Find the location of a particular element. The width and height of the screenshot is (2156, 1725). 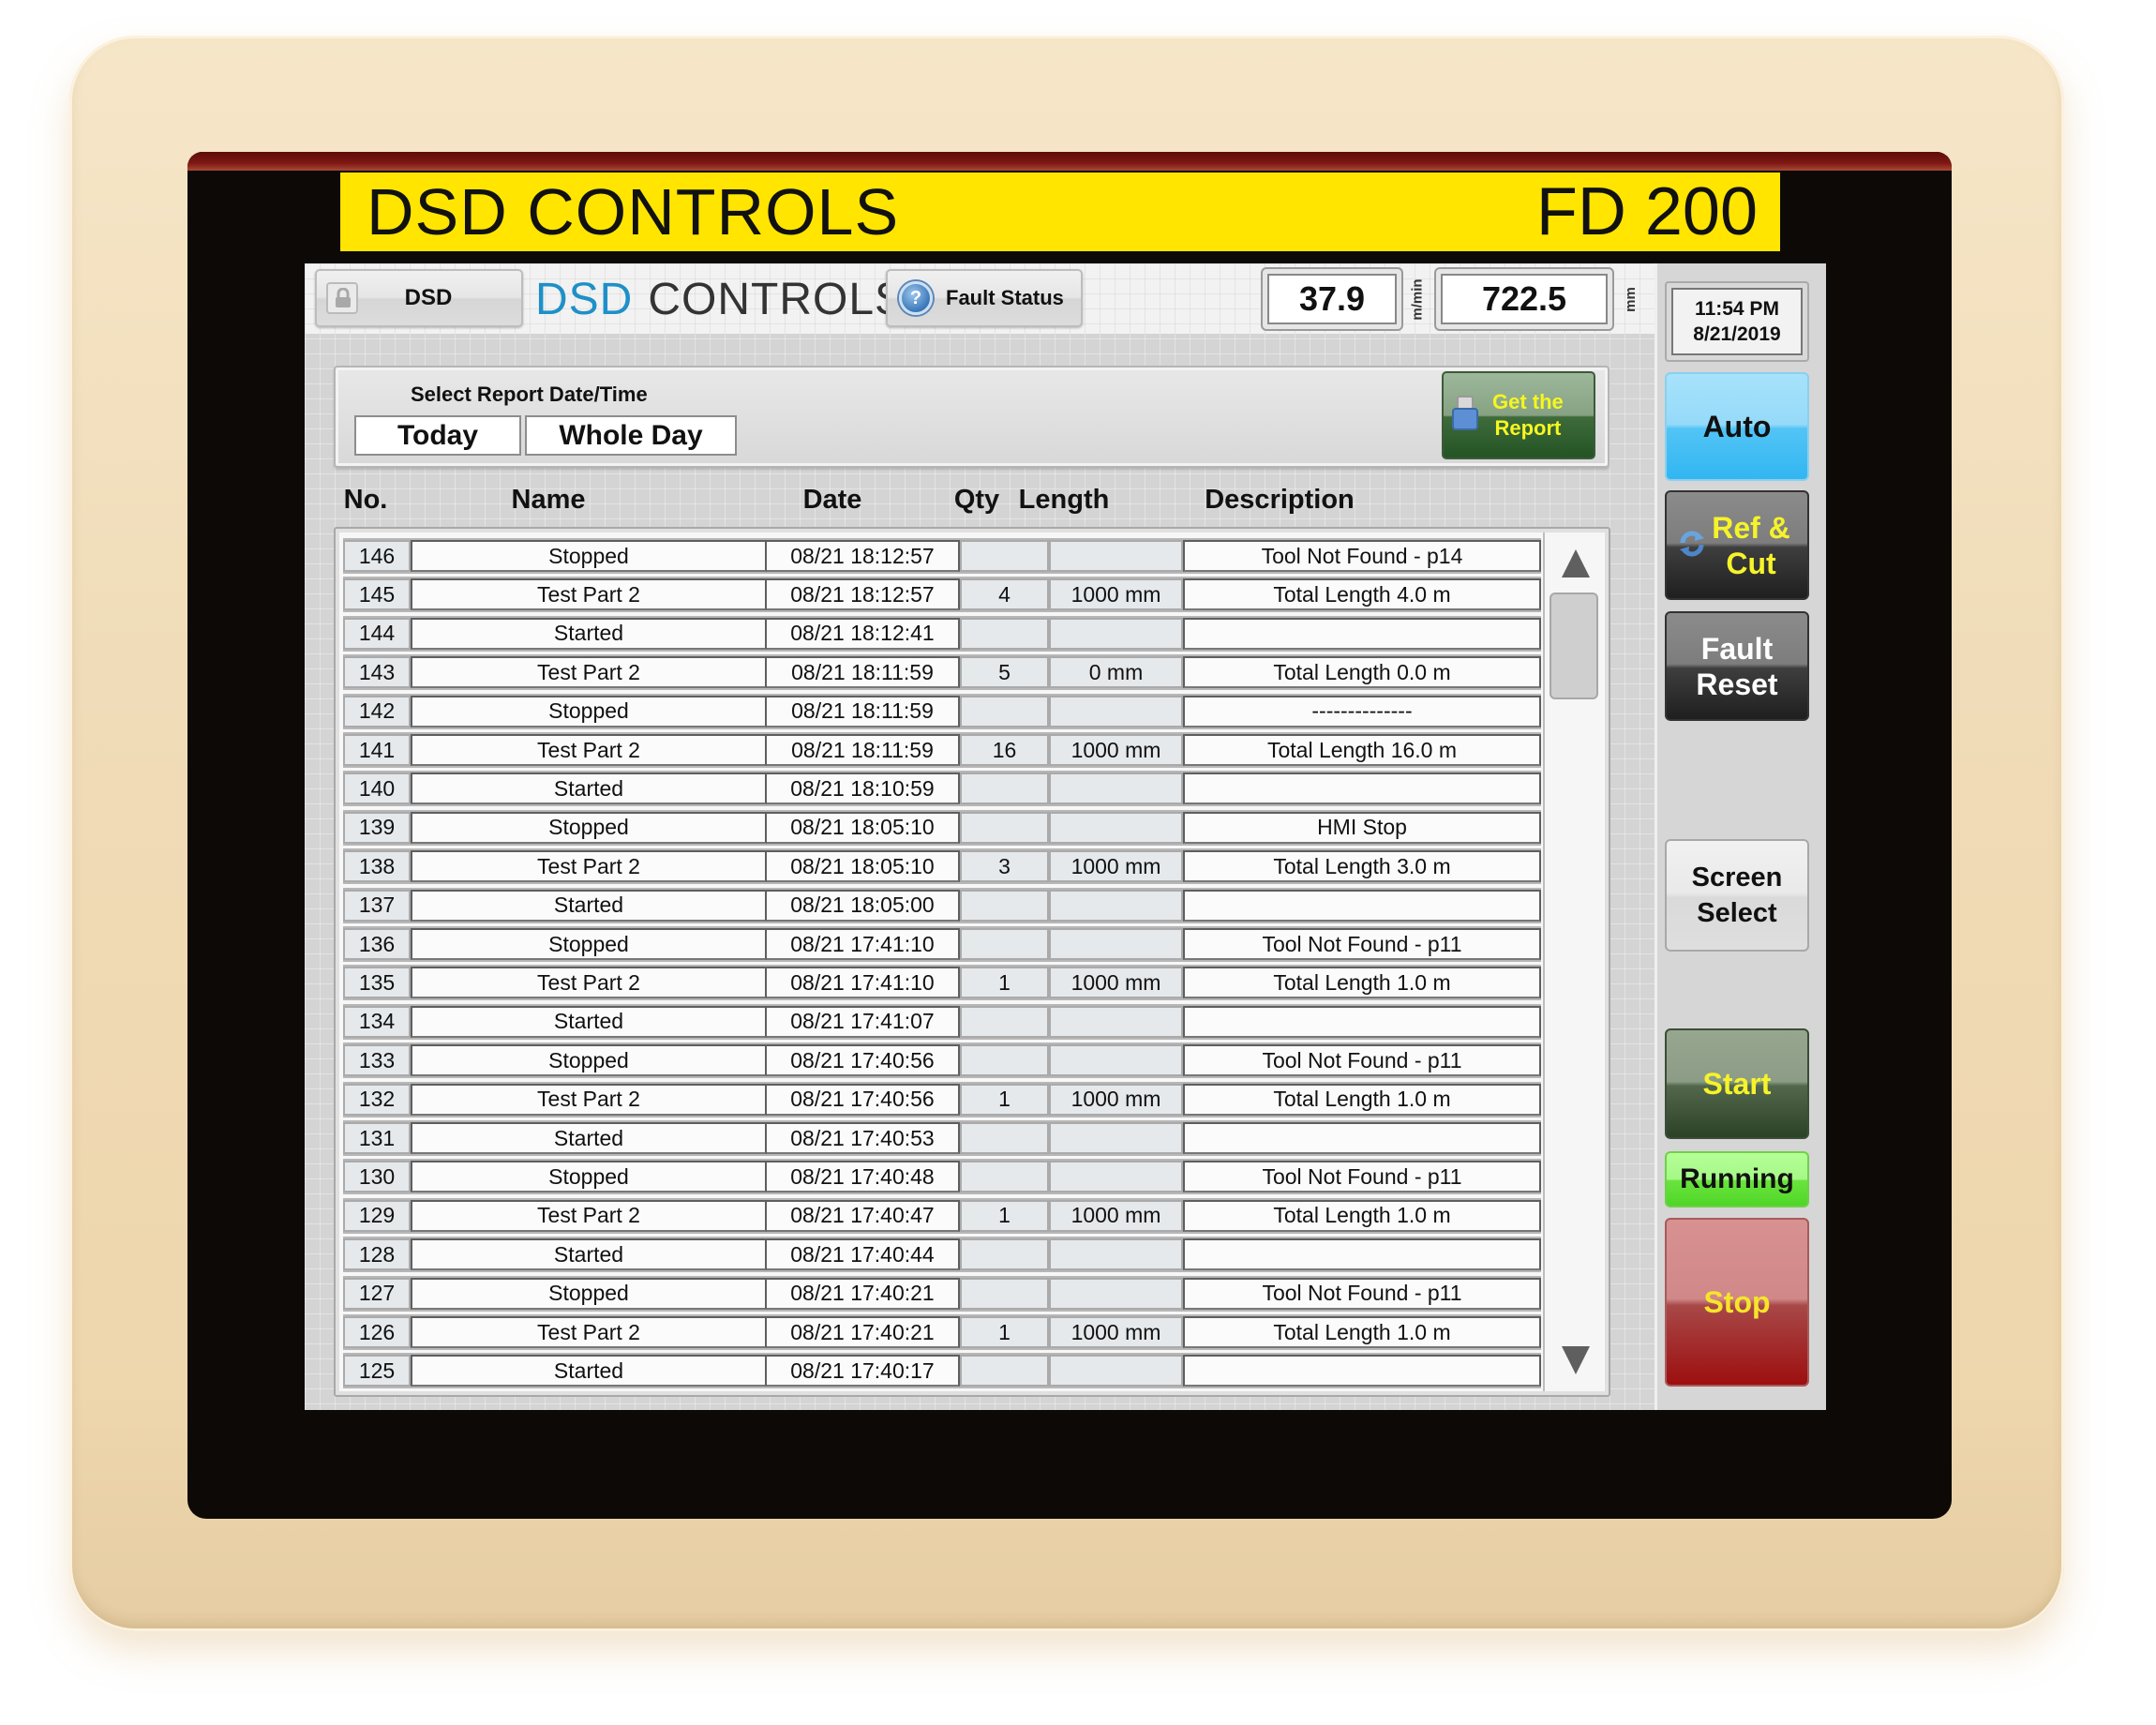

screen-select-button: Screen Select is located at coordinates (1737, 895).